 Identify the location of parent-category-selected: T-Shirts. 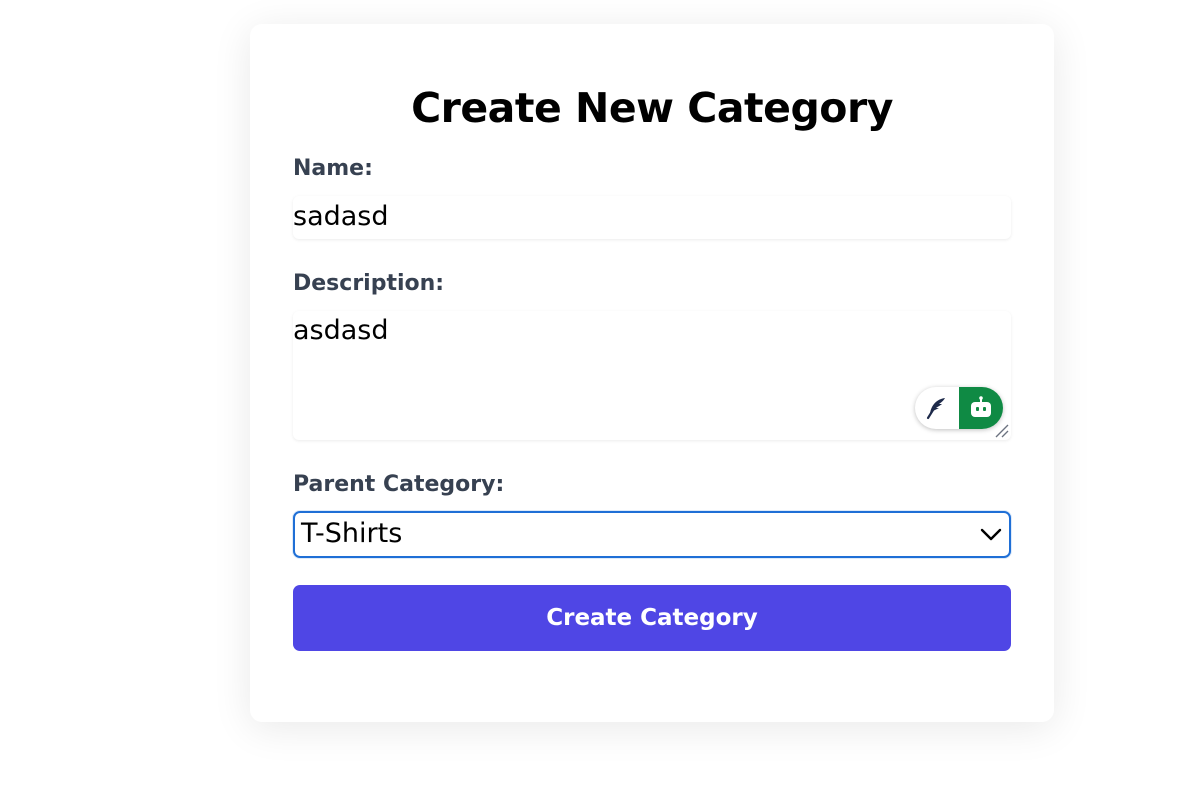
(352, 533).